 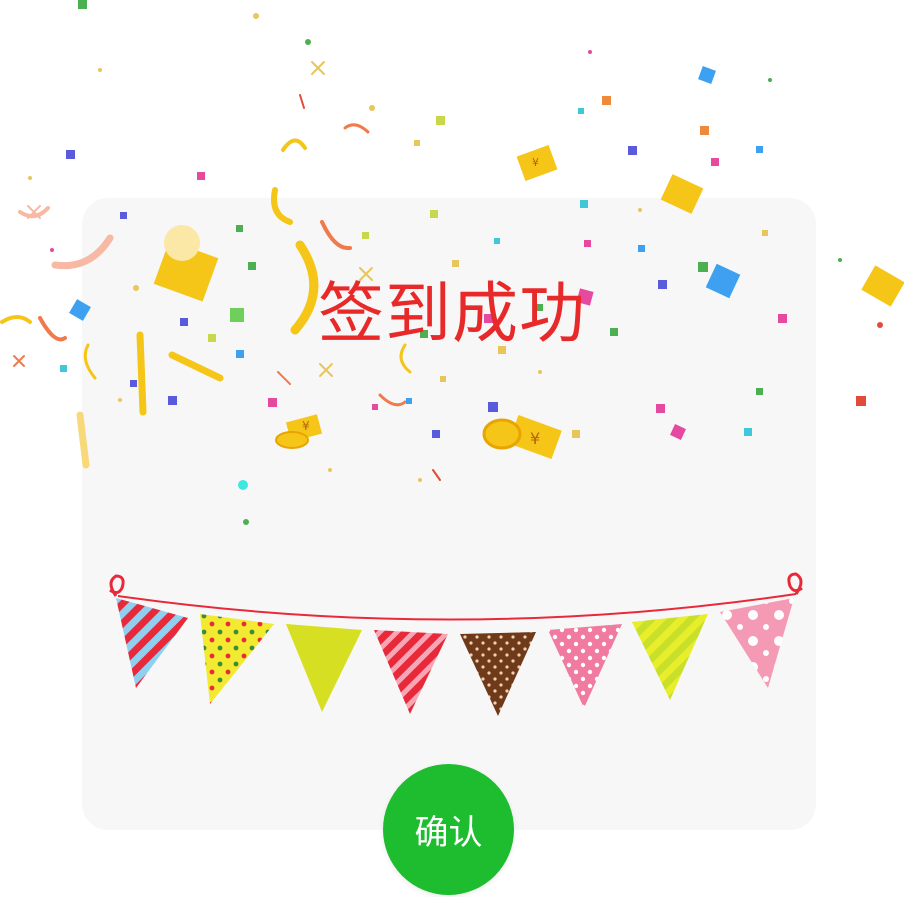 I want to click on confirm-button: 确认, so click(x=448, y=829).